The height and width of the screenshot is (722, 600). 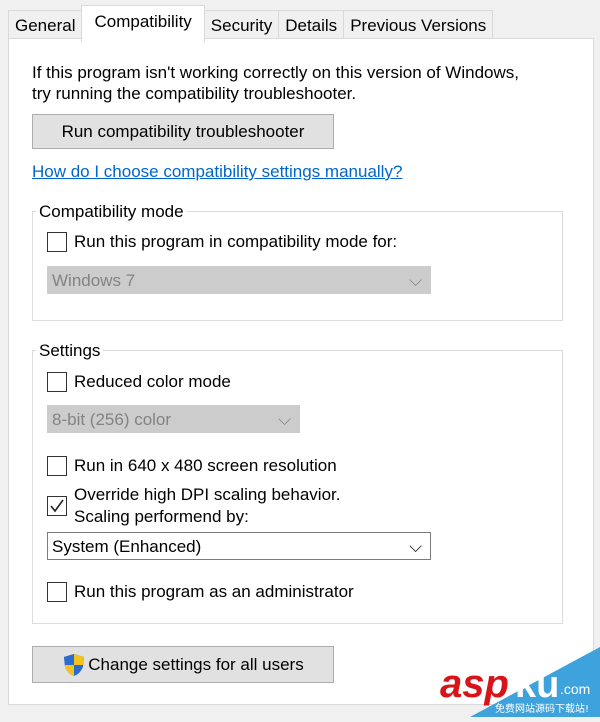 What do you see at coordinates (111, 212) in the screenshot?
I see `compatibility-mode-title: Compatibility mode` at bounding box center [111, 212].